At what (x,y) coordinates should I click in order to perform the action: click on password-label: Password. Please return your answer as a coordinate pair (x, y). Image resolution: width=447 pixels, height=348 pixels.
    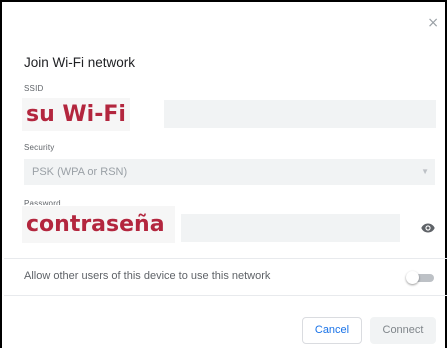
    Looking at the image, I should click on (42, 202).